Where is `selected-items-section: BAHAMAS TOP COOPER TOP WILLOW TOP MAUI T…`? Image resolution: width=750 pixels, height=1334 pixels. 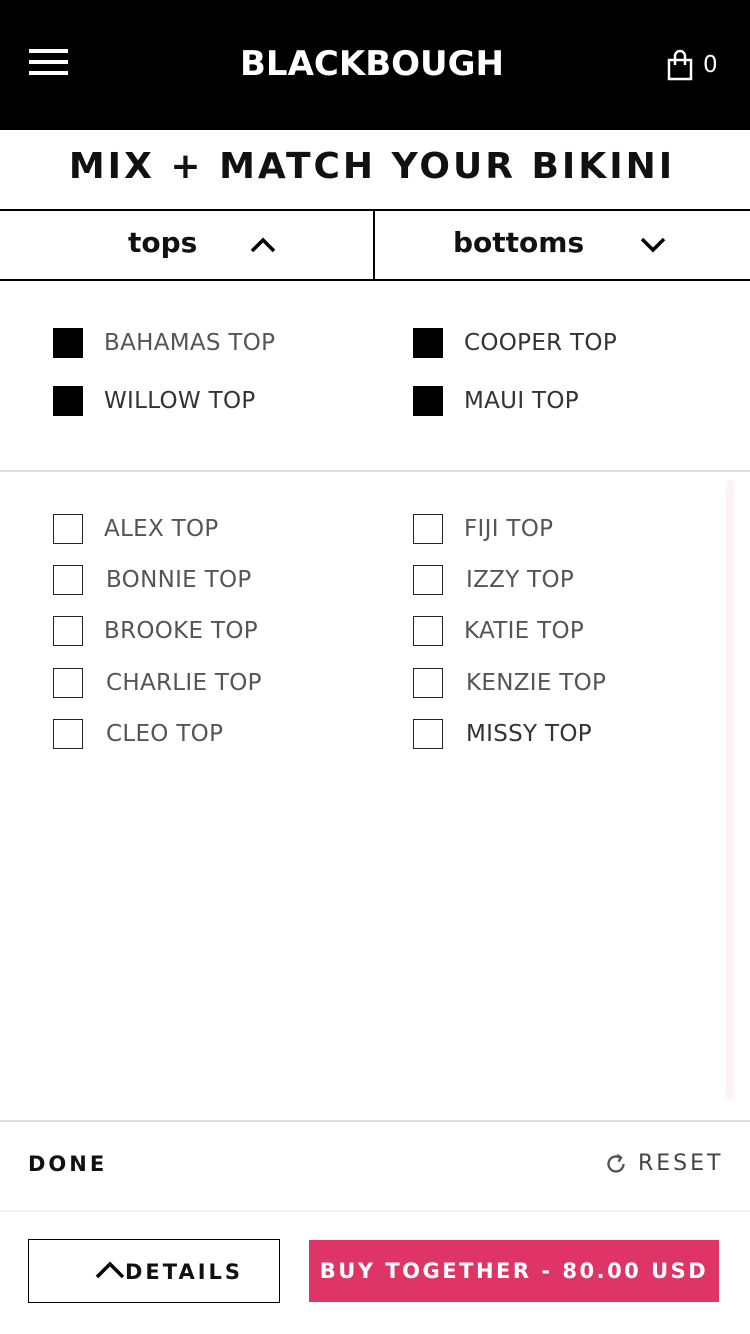 selected-items-section: BAHAMAS TOP COOPER TOP WILLOW TOP MAUI T… is located at coordinates (375, 376).